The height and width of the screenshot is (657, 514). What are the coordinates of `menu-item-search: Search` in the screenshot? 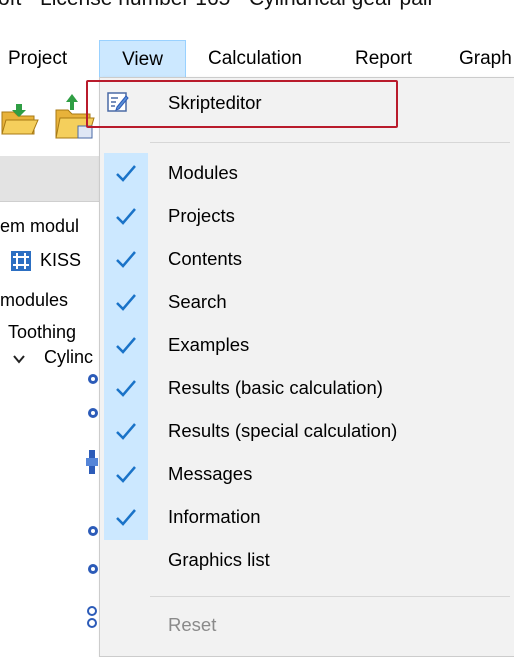 It's located at (197, 302).